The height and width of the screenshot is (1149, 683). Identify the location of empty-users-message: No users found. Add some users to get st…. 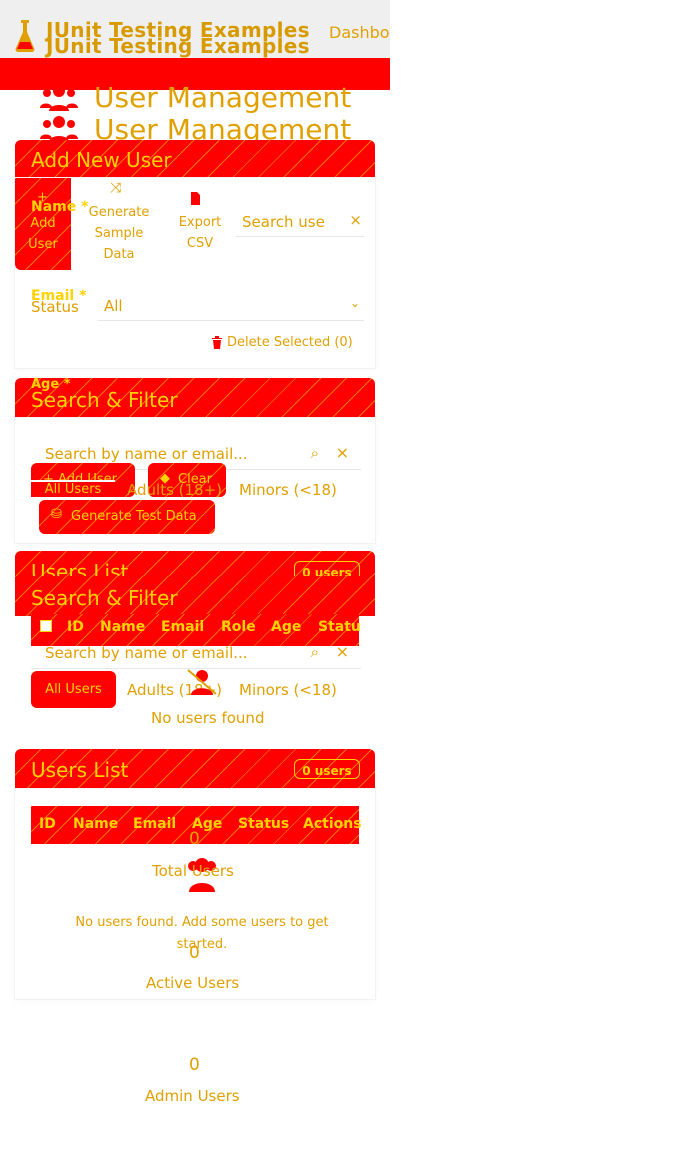
(202, 933).